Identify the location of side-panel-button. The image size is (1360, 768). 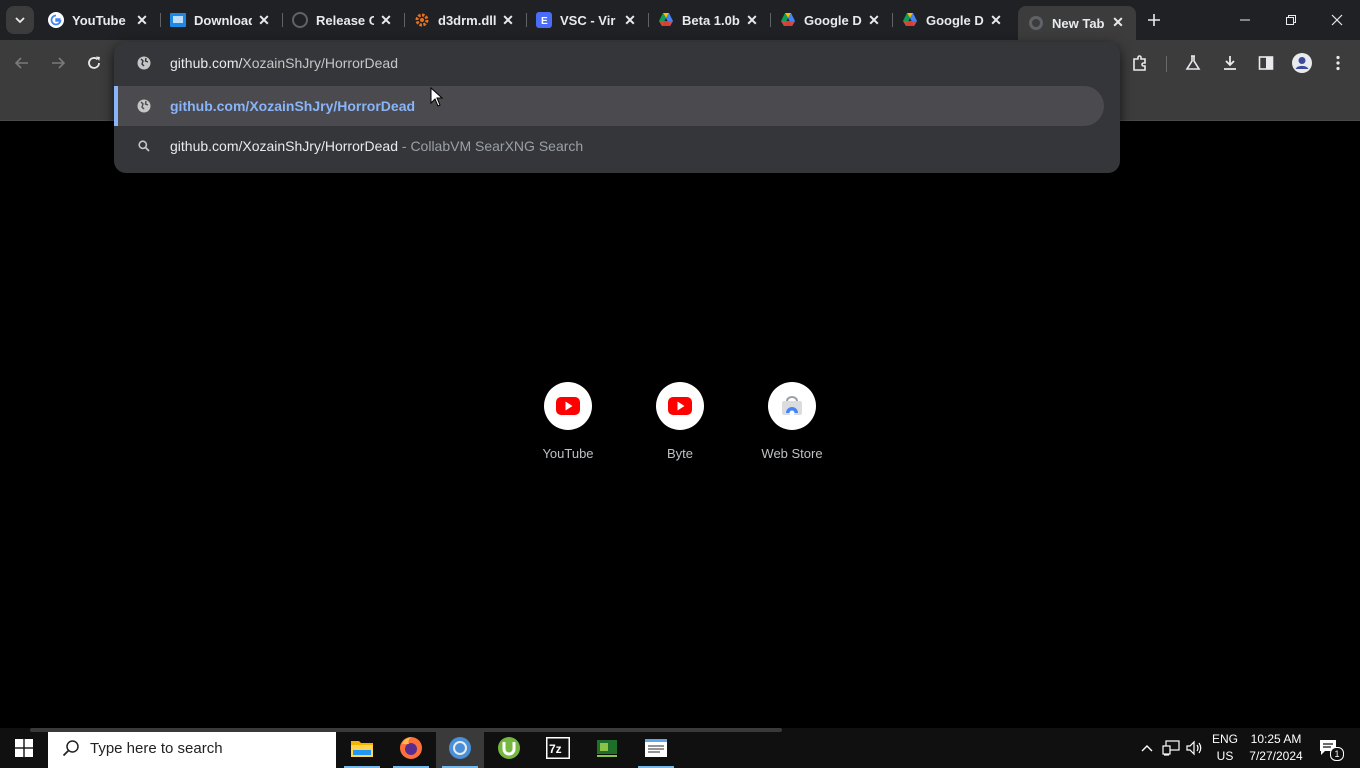
(1266, 63).